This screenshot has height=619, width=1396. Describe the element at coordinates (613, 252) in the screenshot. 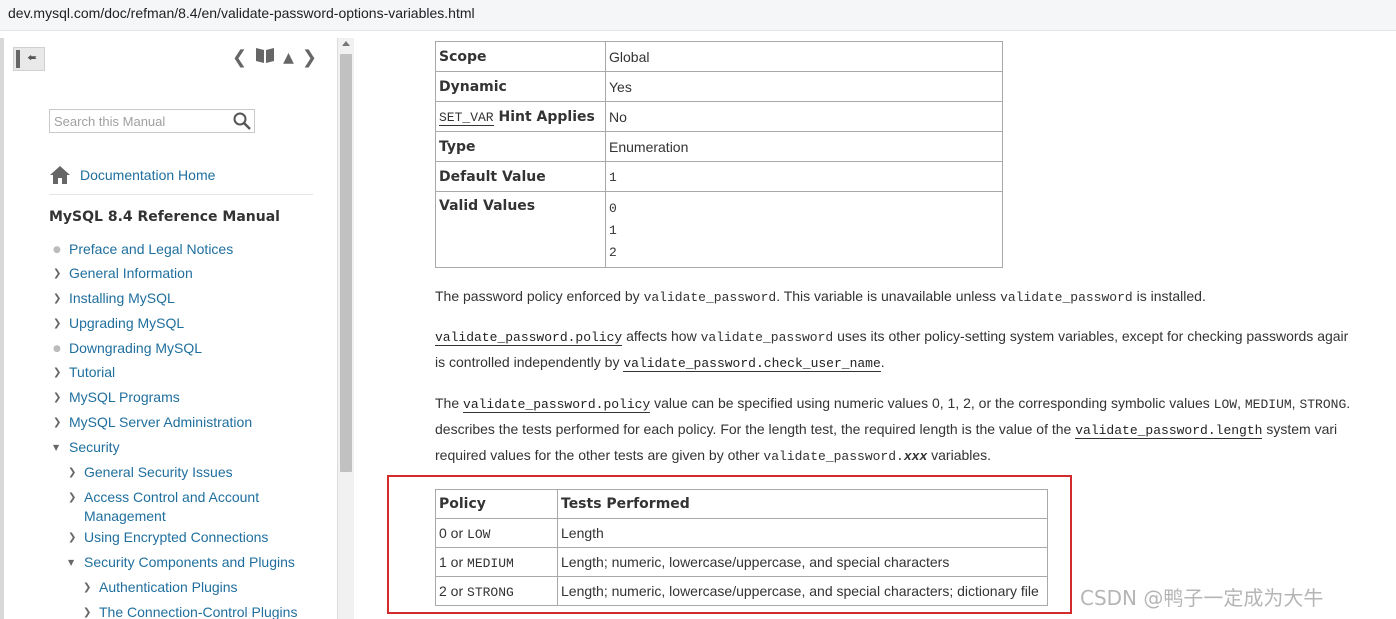

I see `valid-value: 2` at that location.